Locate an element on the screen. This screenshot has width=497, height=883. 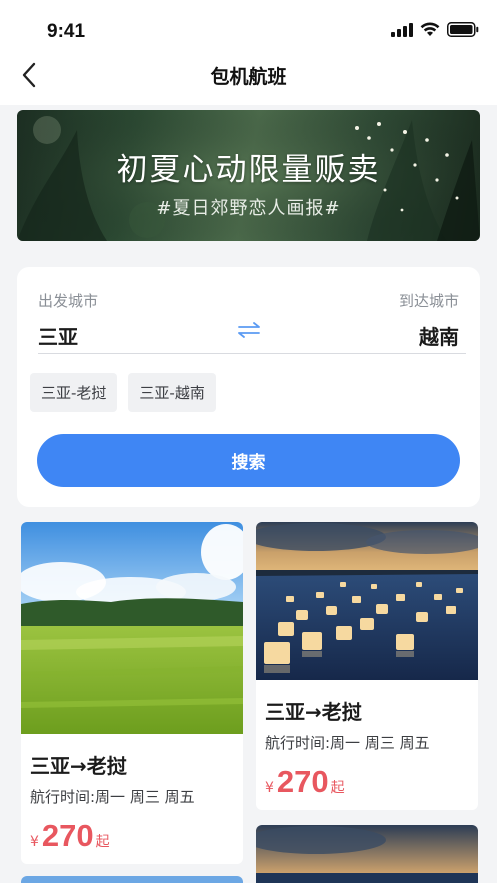
history-chip: 三亚-老挝 is located at coordinates (74, 392).